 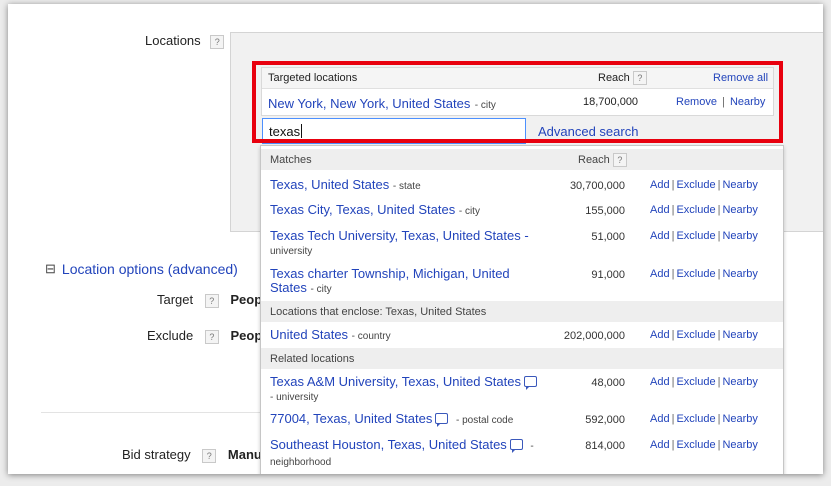 What do you see at coordinates (605, 446) in the screenshot?
I see `location-reach: 814,000` at bounding box center [605, 446].